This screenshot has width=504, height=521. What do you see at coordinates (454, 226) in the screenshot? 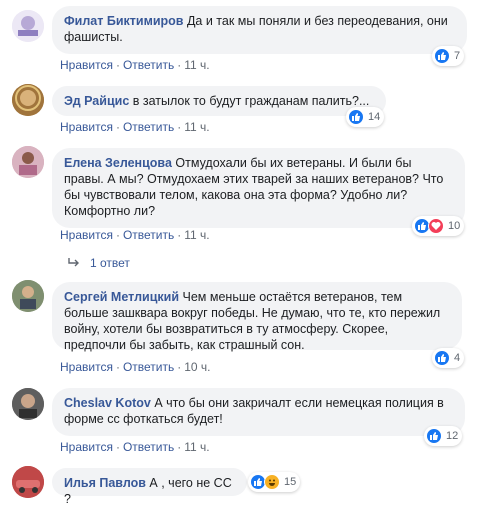
I see `reaction-count: 10` at bounding box center [454, 226].